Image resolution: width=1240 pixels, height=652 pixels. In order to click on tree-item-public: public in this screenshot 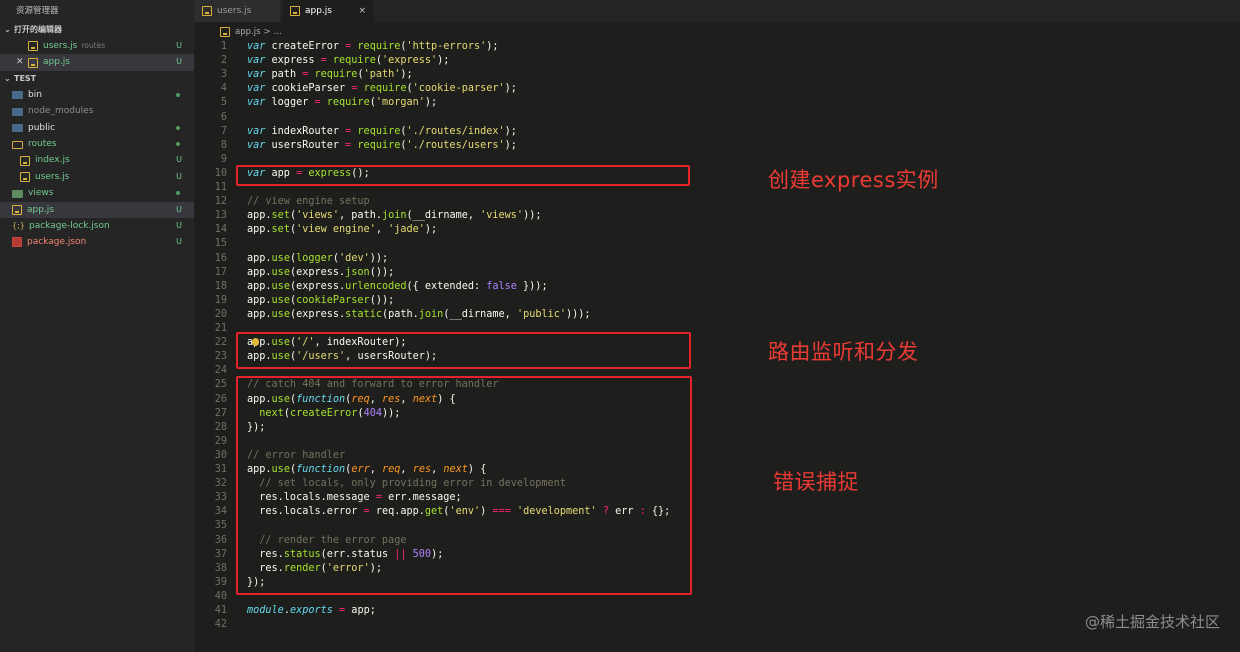, I will do `click(97, 128)`.